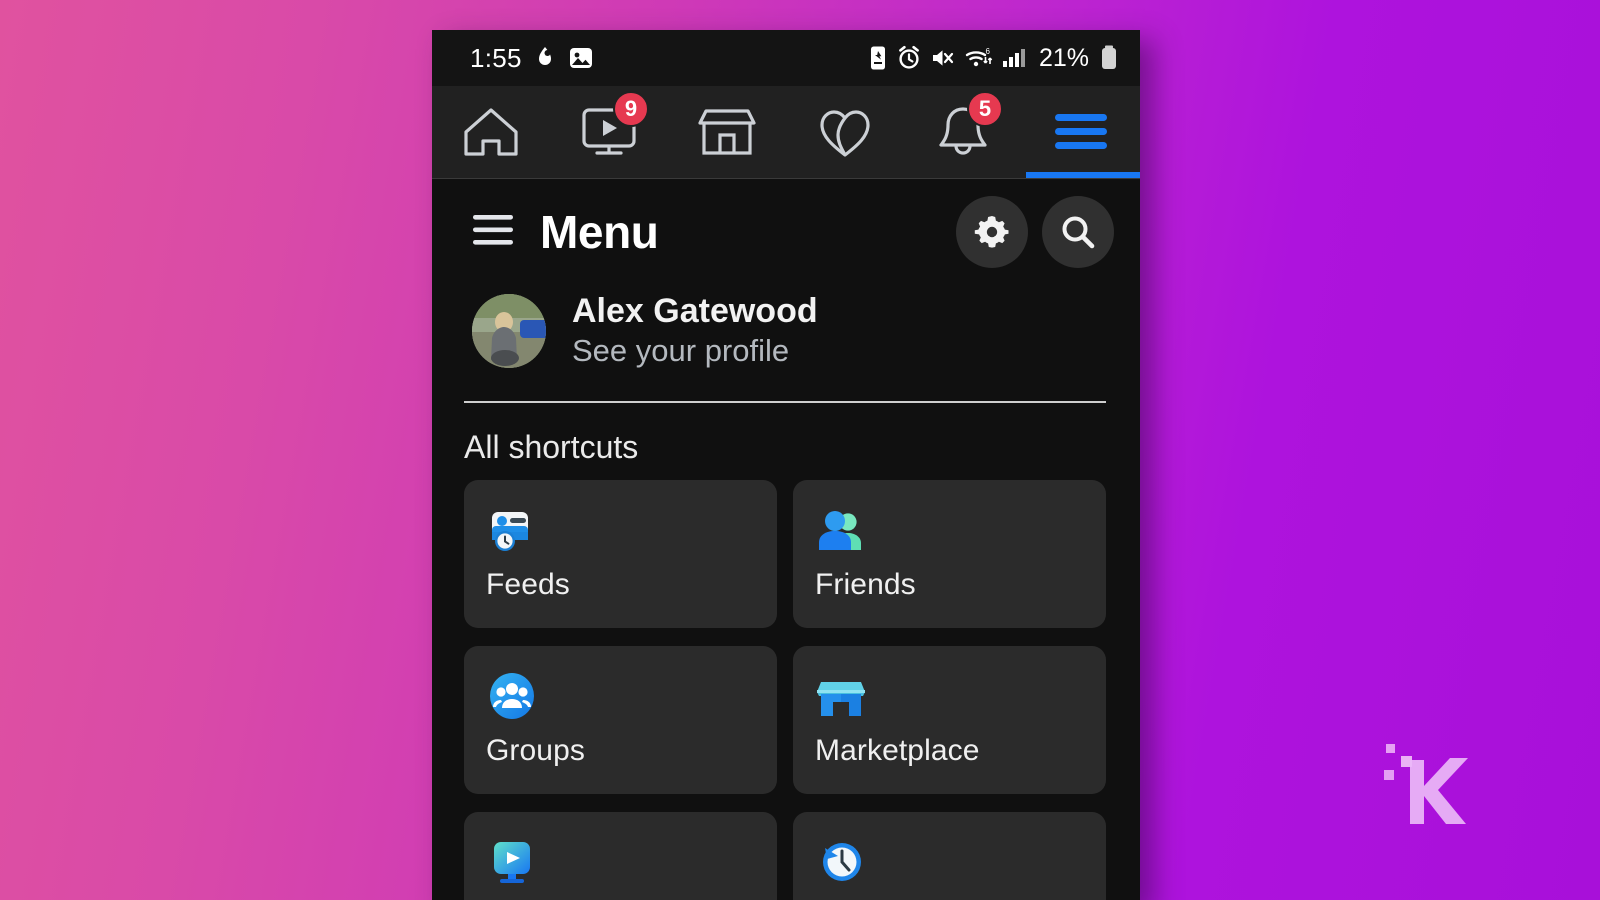 The width and height of the screenshot is (1600, 900). Describe the element at coordinates (897, 751) in the screenshot. I see `shortcut-label: Marketplace` at that location.